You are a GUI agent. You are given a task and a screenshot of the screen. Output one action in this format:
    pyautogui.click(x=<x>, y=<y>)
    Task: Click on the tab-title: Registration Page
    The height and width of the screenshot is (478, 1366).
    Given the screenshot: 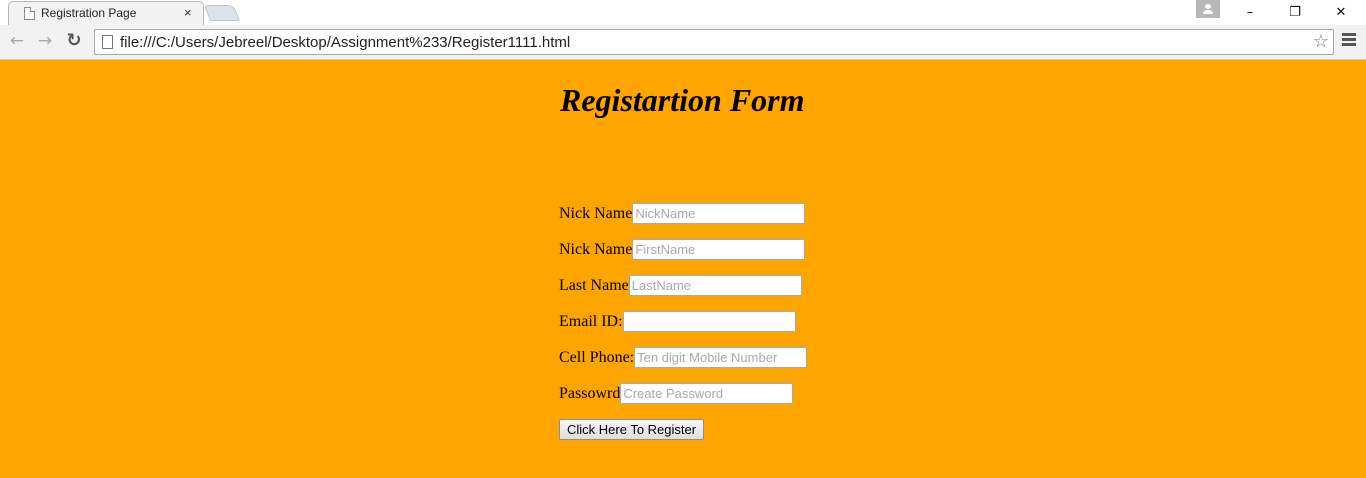 What is the action you would take?
    pyautogui.click(x=89, y=13)
    